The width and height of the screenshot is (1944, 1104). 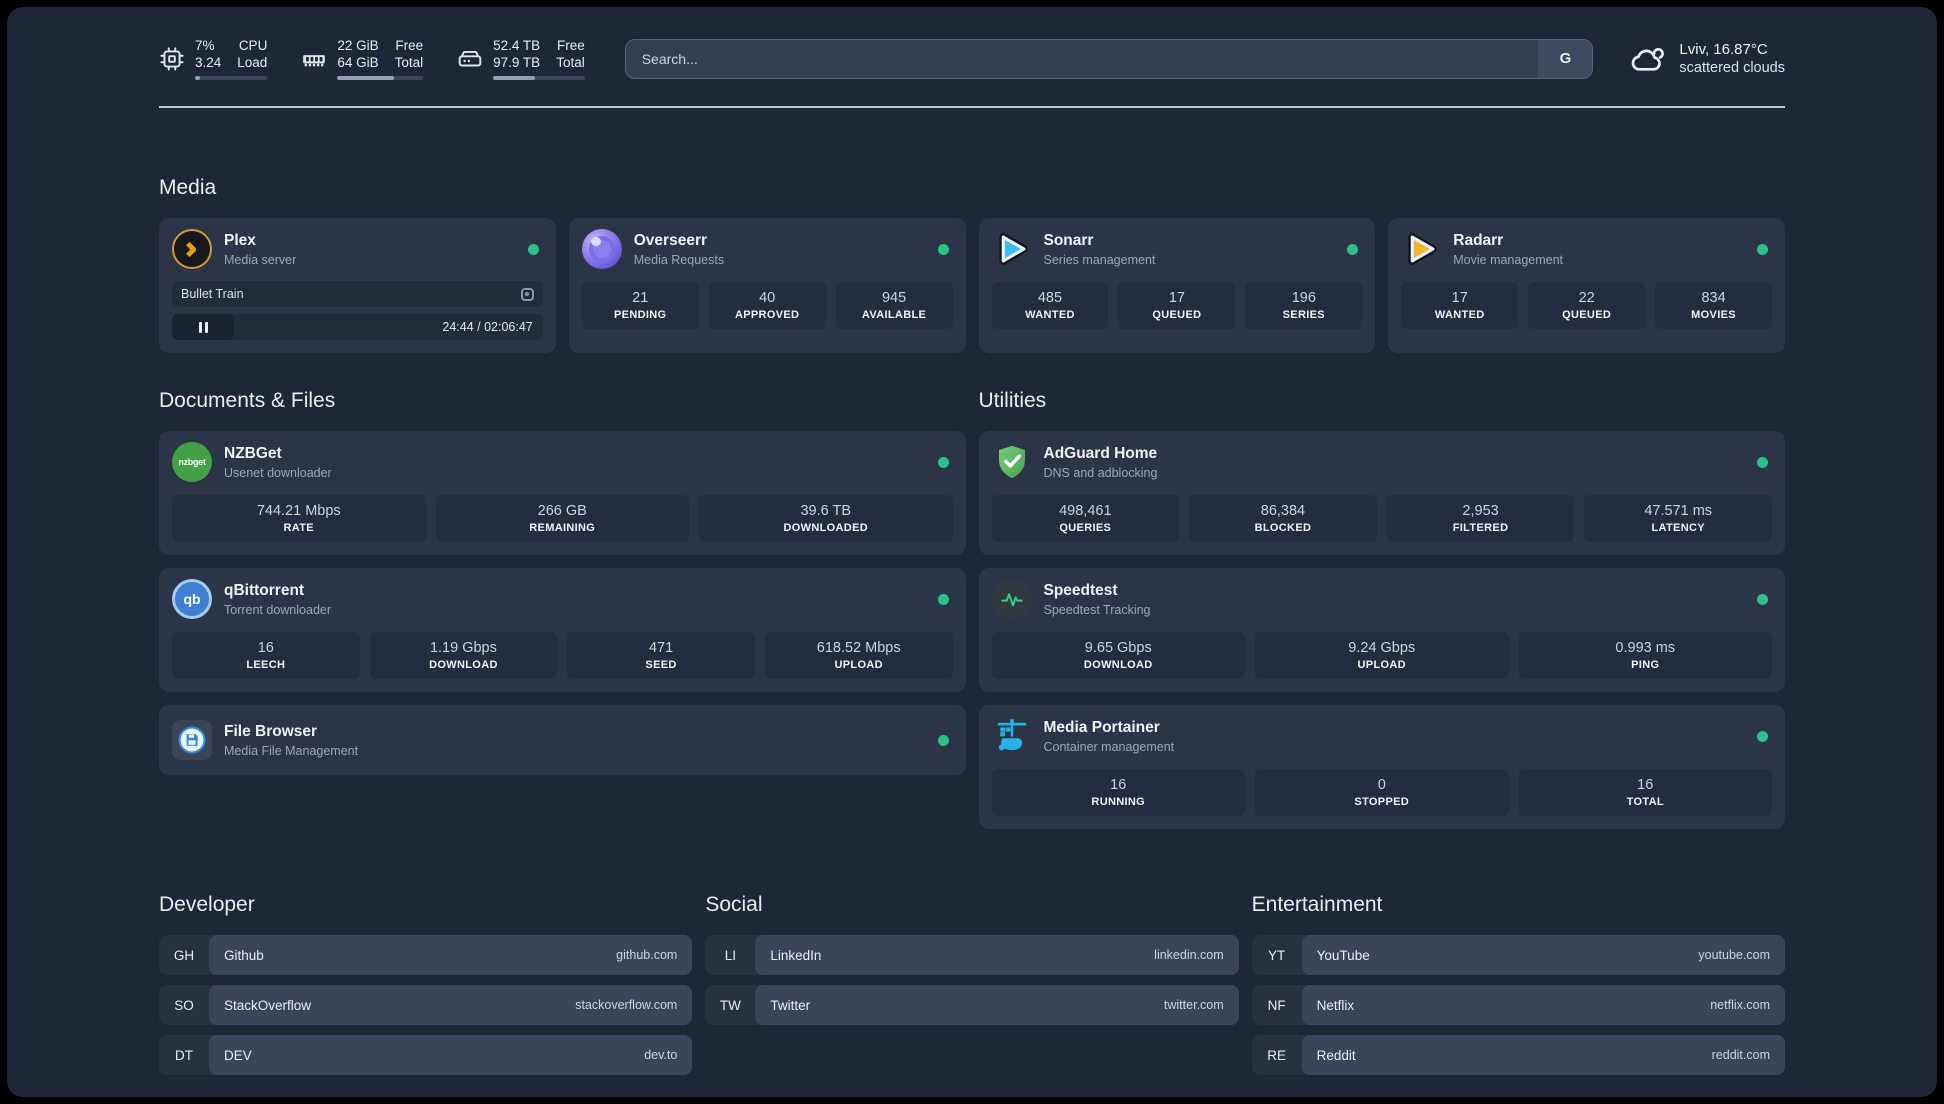 I want to click on cpu-resource-widget: 7% 3.24 CPU Load, so click(x=213, y=58).